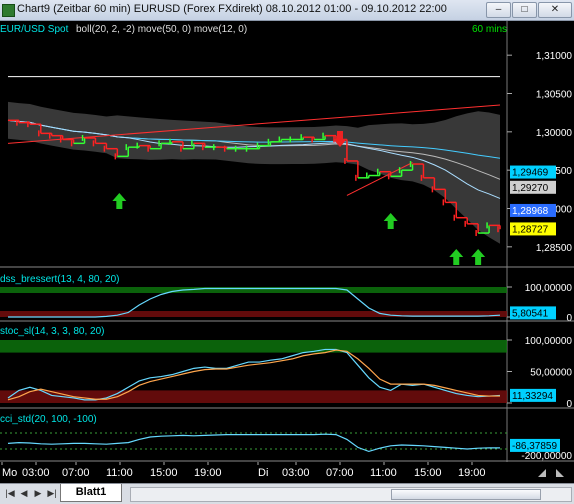 The width and height of the screenshot is (574, 504). I want to click on price-tag-label: 1,28968, so click(530, 211).